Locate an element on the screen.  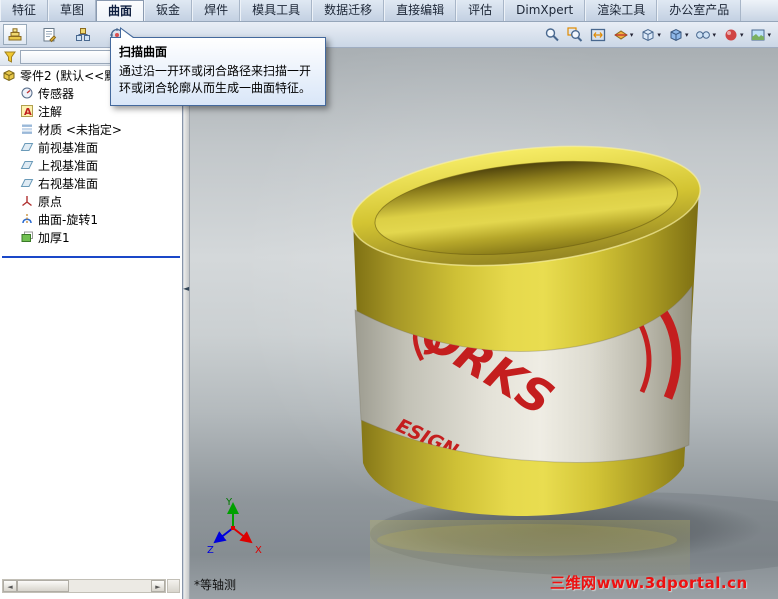
featuremanager-icon is located at coordinates (15, 35).